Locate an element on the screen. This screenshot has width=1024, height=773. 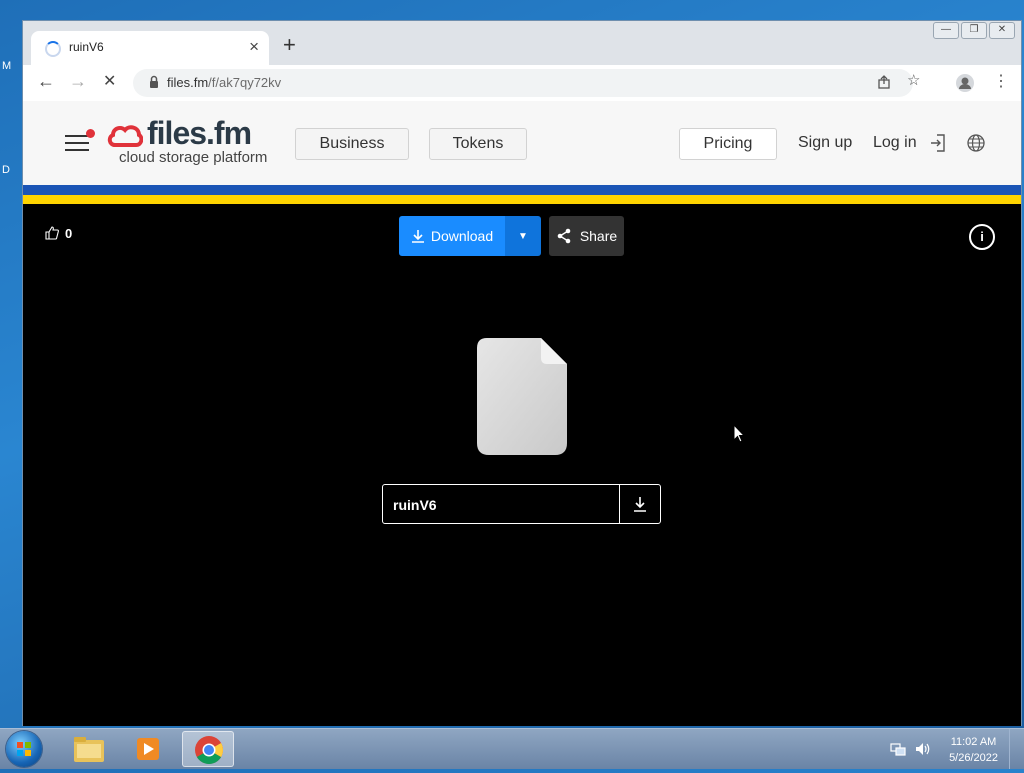
share-button: Share is located at coordinates (586, 236).